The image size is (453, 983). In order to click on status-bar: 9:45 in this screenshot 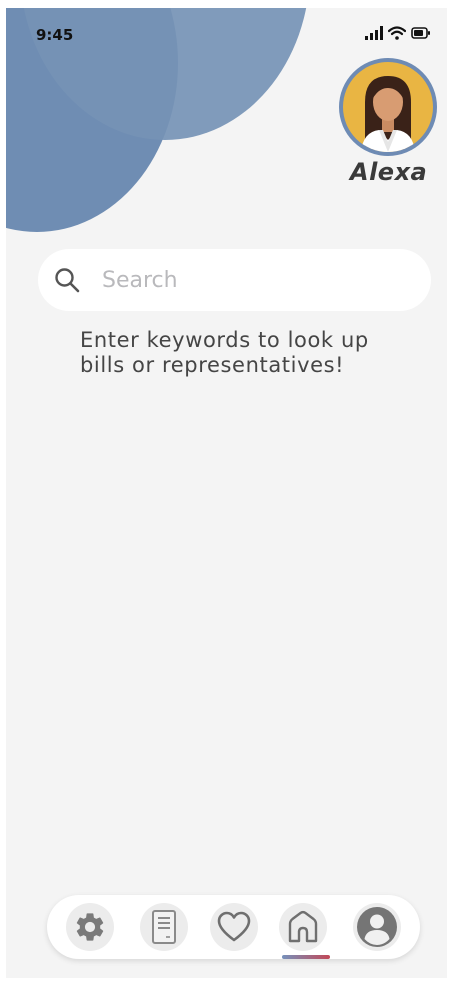, I will do `click(226, 30)`.